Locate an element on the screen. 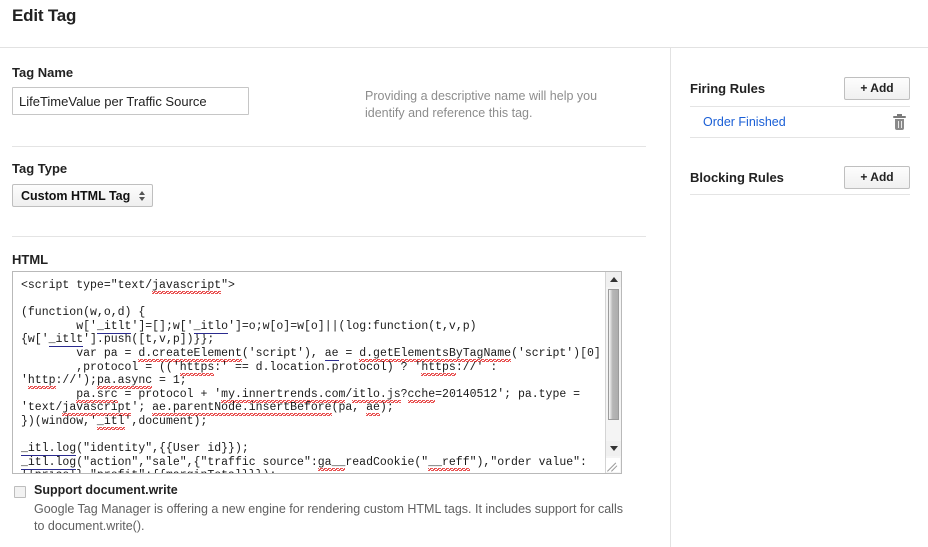 This screenshot has width=928, height=547. scroll-down-button is located at coordinates (613, 448).